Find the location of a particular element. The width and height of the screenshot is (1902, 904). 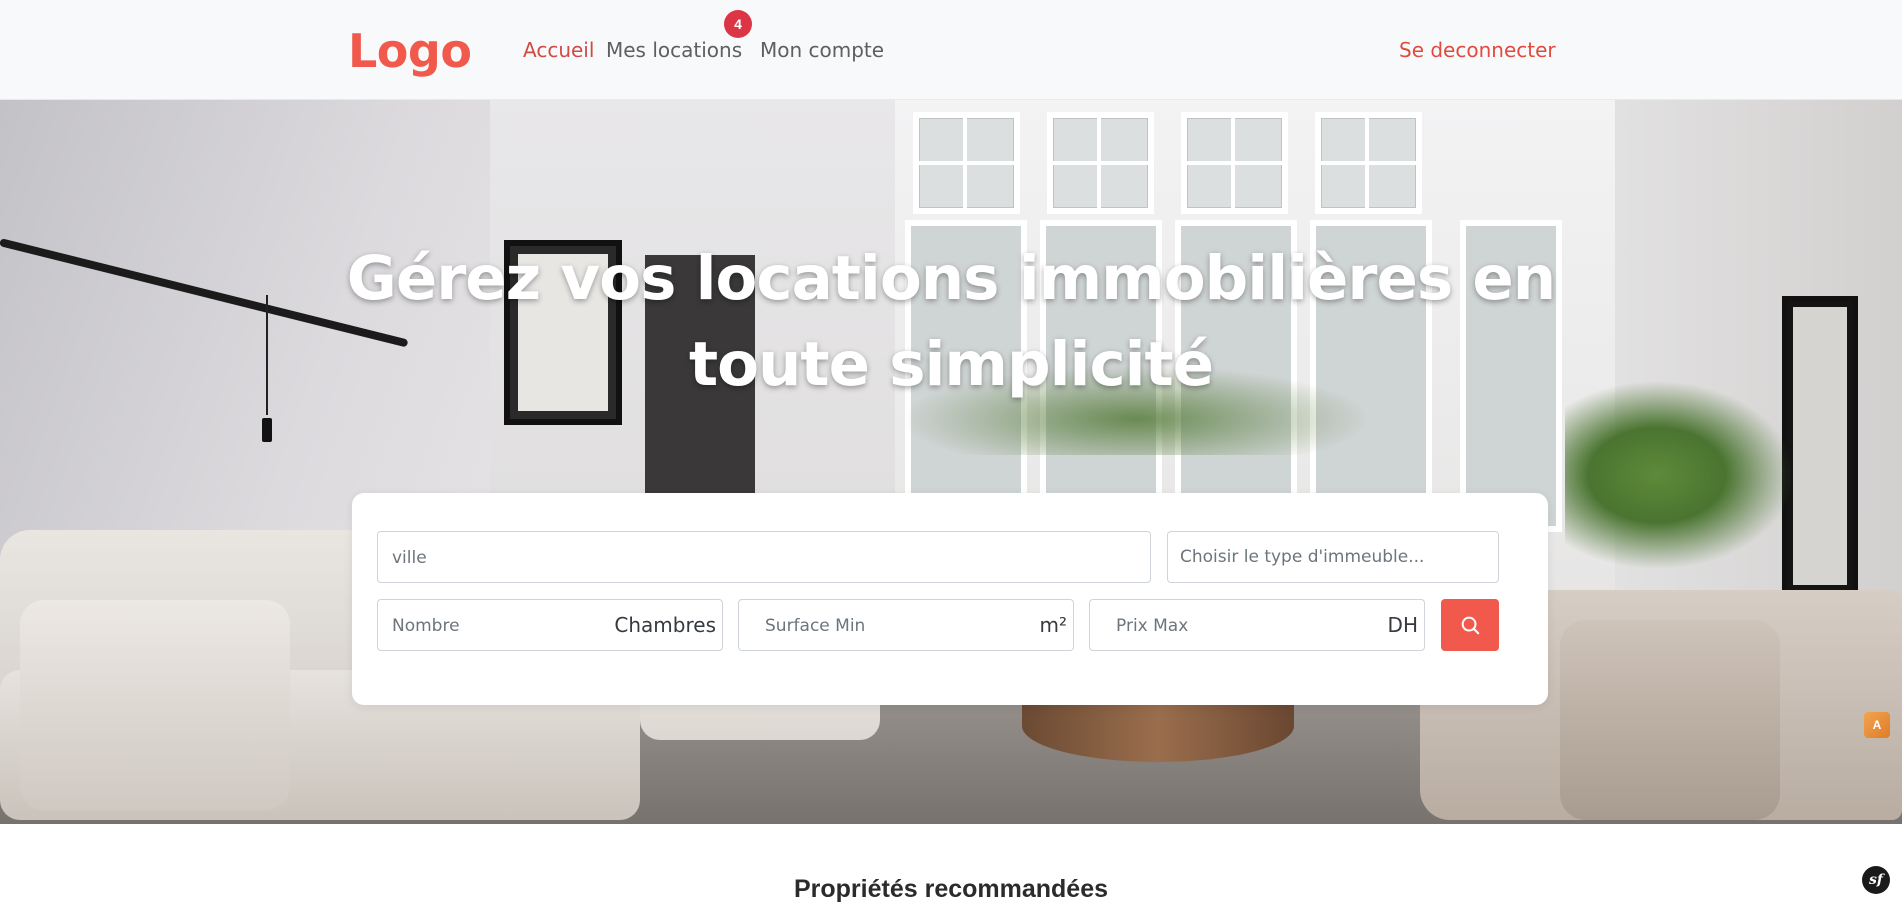

nav-link-accueil: Accueil is located at coordinates (558, 50).